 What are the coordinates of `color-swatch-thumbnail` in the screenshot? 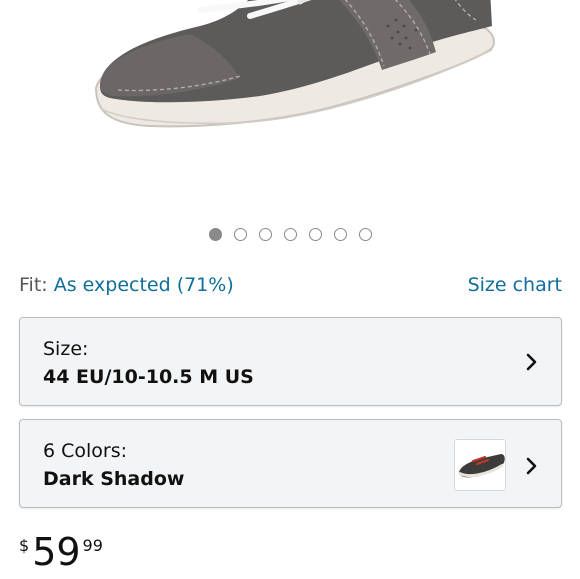 It's located at (480, 465).